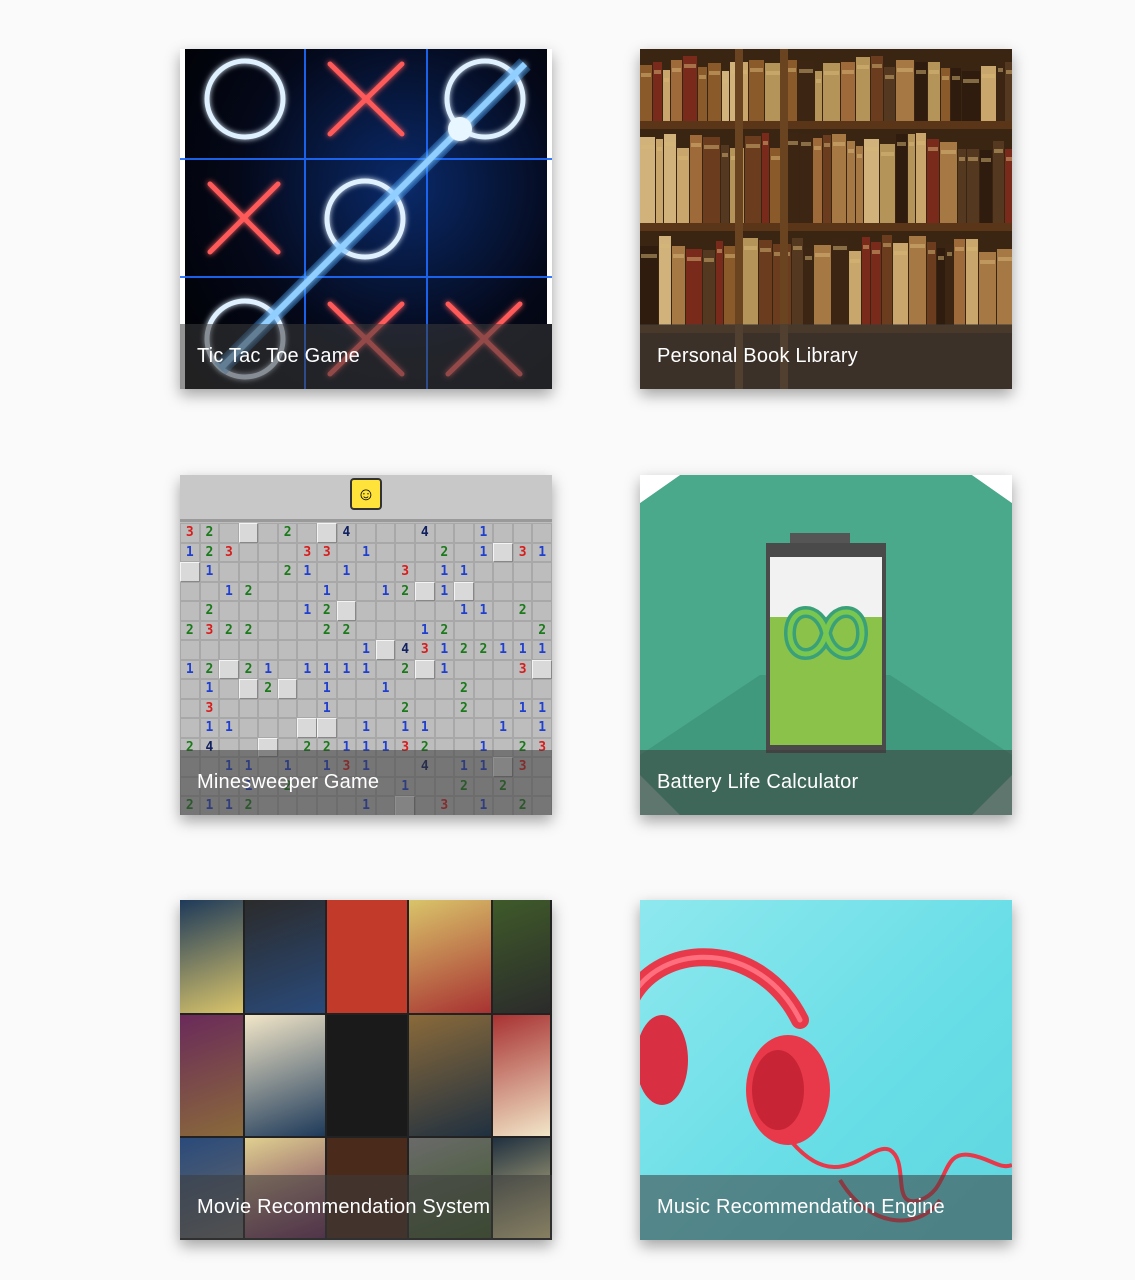 The height and width of the screenshot is (1280, 1135). Describe the element at coordinates (826, 645) in the screenshot. I see `project-card-battery: Battery Life Calculator` at that location.